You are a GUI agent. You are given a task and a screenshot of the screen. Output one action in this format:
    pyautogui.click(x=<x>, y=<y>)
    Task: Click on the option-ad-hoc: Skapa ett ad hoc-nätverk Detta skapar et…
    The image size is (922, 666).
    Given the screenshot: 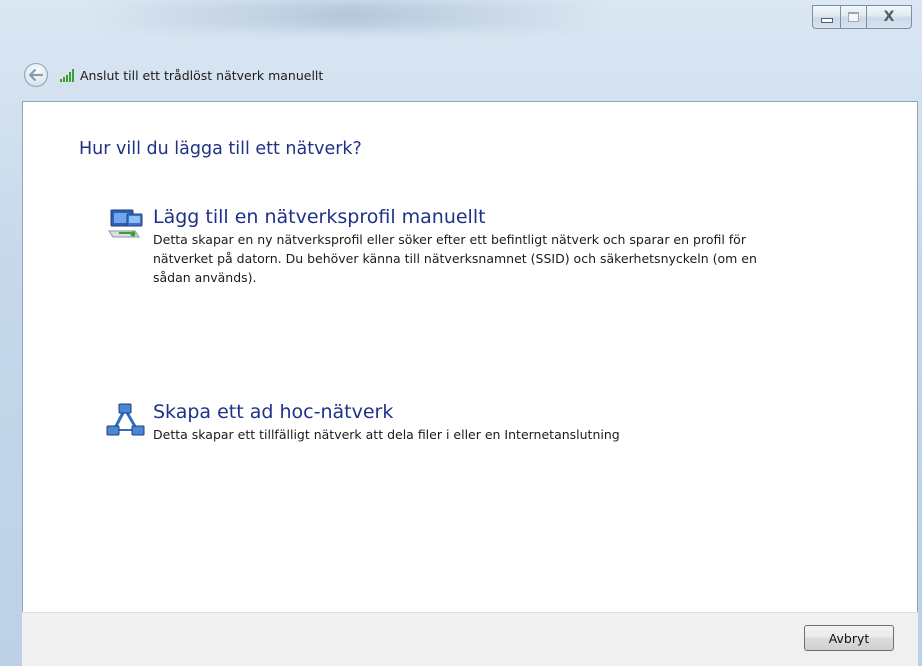 What is the action you would take?
    pyautogui.click(x=449, y=422)
    